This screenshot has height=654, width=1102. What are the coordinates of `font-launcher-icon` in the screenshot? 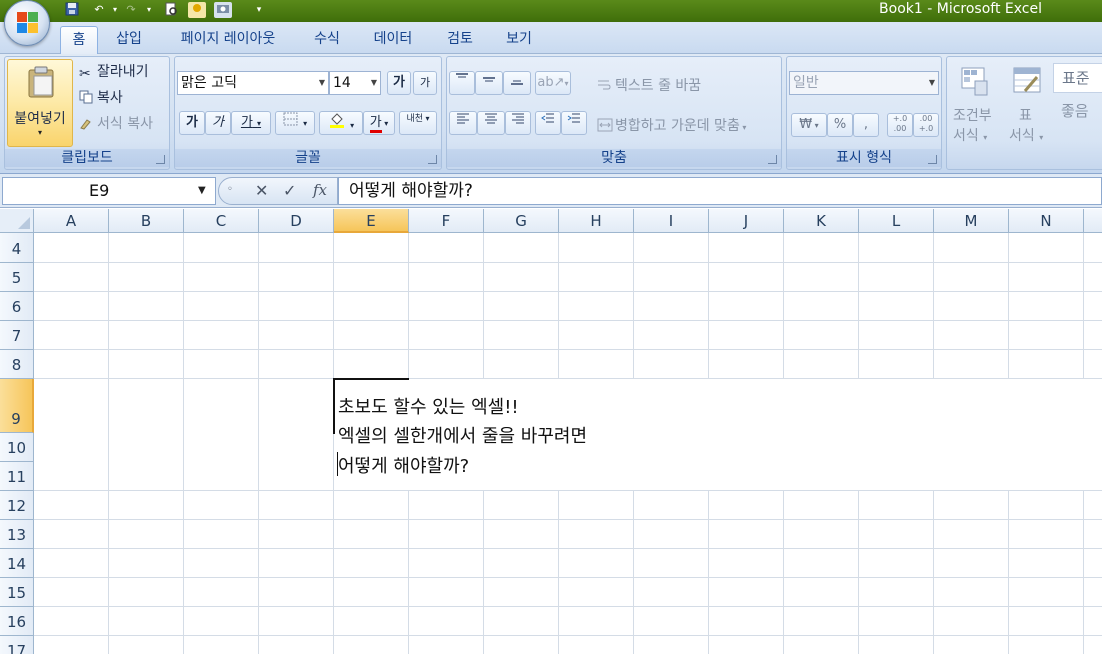 It's located at (432, 159).